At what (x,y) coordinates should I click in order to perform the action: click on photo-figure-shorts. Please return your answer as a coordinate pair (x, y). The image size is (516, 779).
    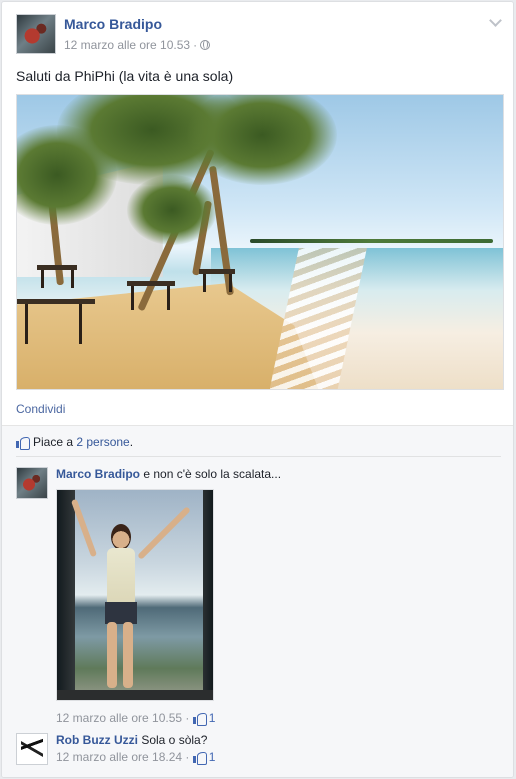
    Looking at the image, I should click on (121, 613).